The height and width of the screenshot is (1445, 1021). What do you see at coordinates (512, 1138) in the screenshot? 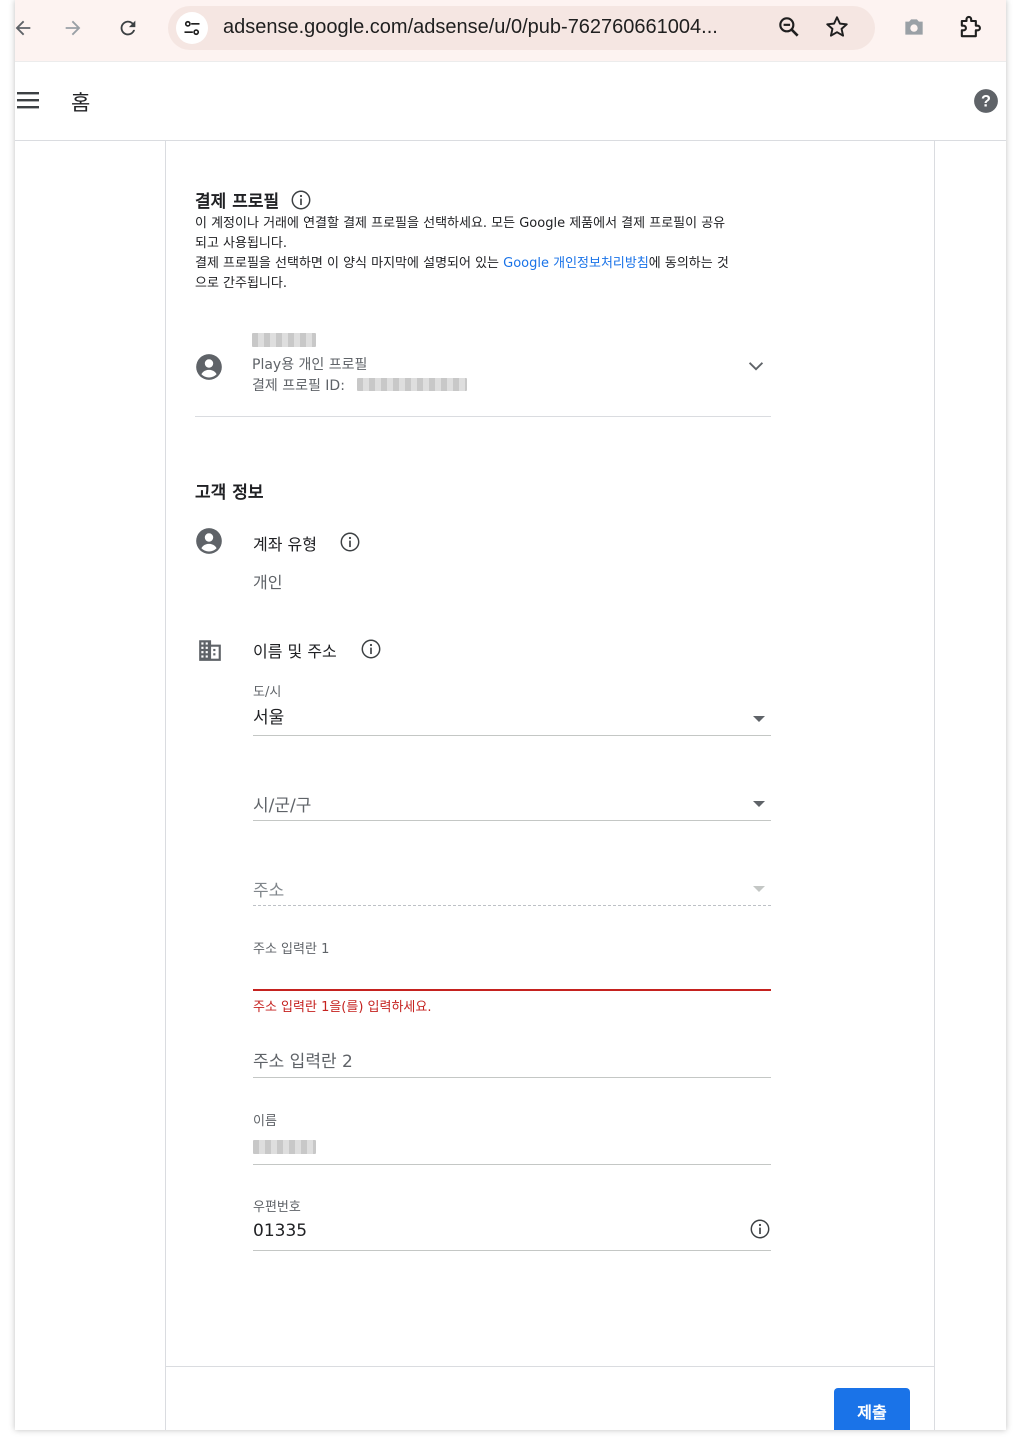
I see `name-field: 이름` at bounding box center [512, 1138].